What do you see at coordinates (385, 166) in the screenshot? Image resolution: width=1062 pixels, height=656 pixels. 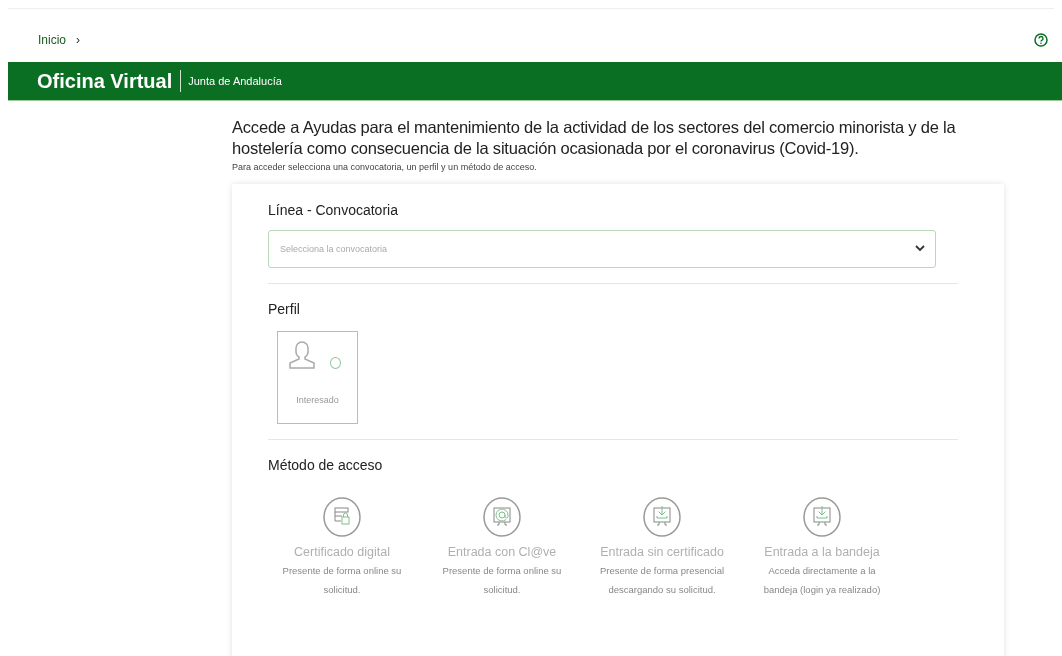 I see `page-subtitle: Para acceder selecciona una convocatoria, un perfil y un método de acceso.` at bounding box center [385, 166].